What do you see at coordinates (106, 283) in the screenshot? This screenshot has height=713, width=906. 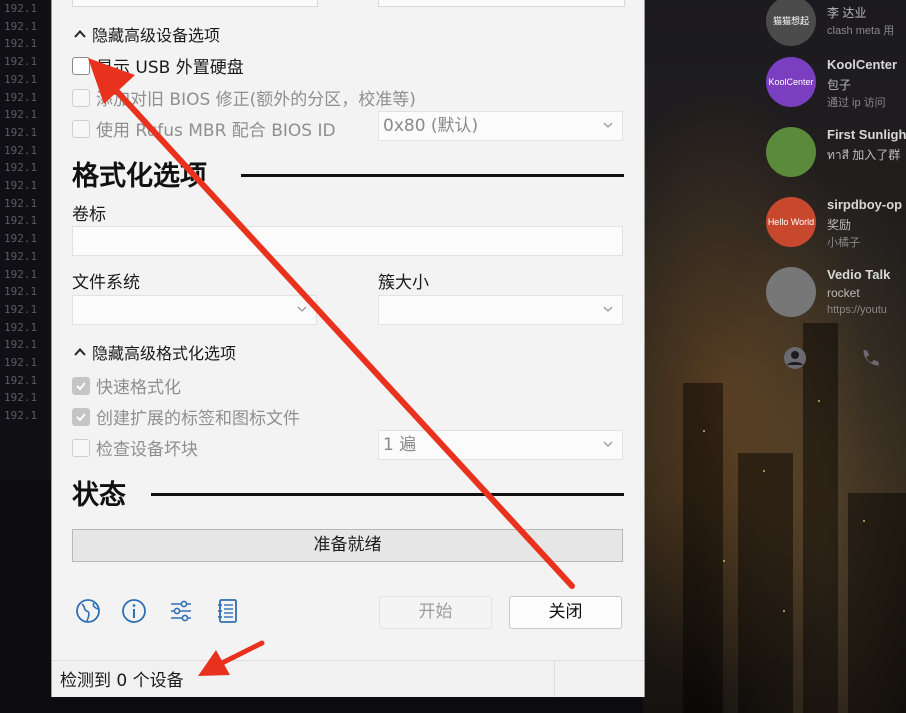 I see `filesystem-title: 文件系统` at bounding box center [106, 283].